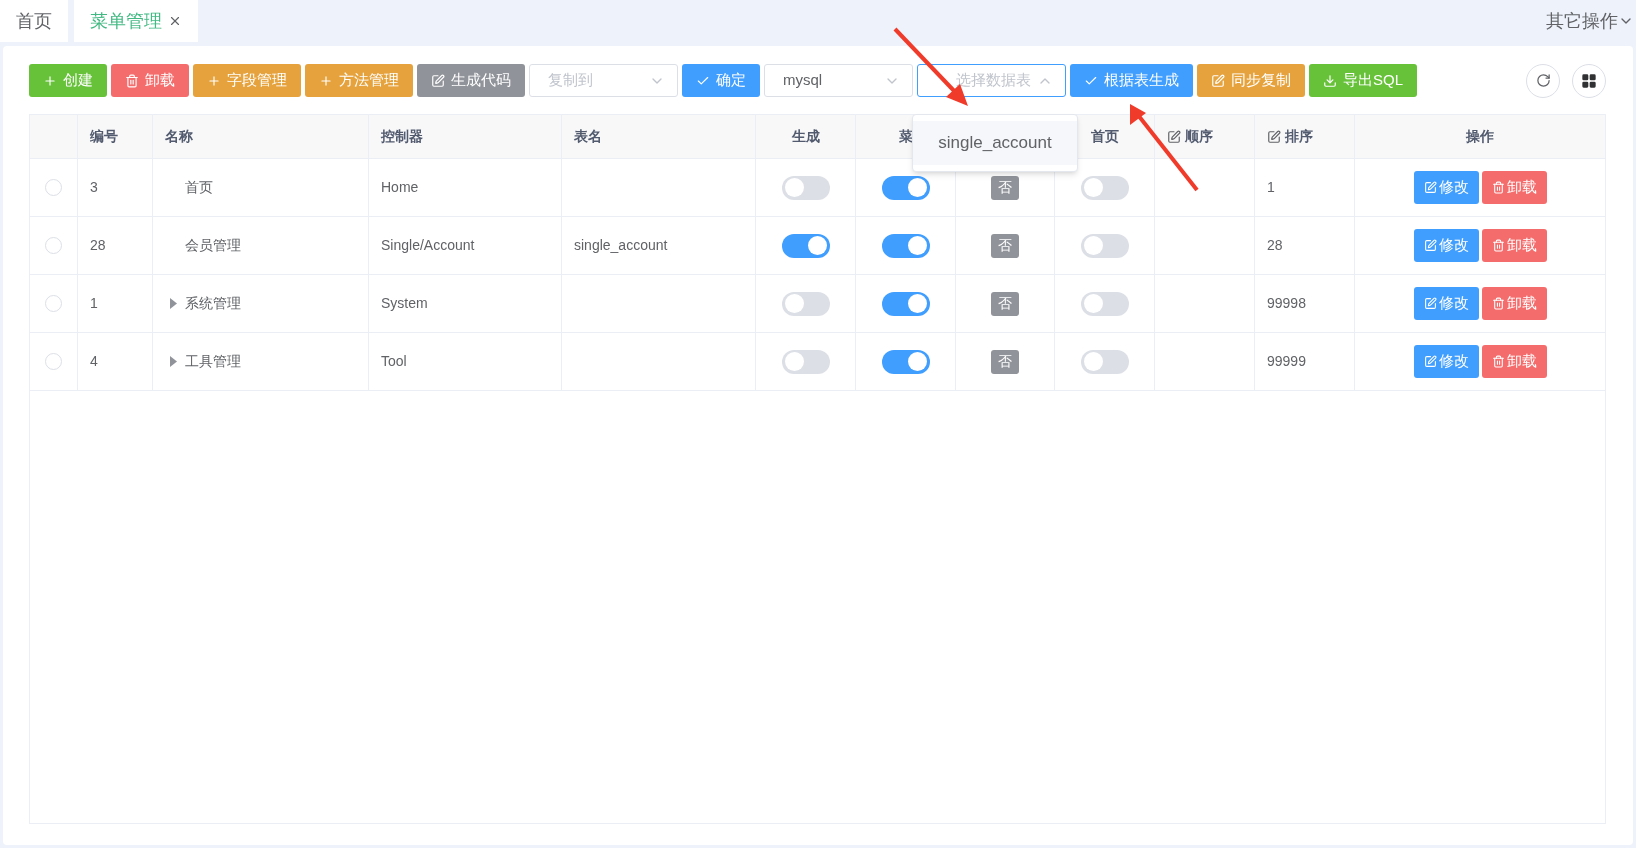 The width and height of the screenshot is (1636, 848). What do you see at coordinates (175, 21) in the screenshot?
I see `close-icon` at bounding box center [175, 21].